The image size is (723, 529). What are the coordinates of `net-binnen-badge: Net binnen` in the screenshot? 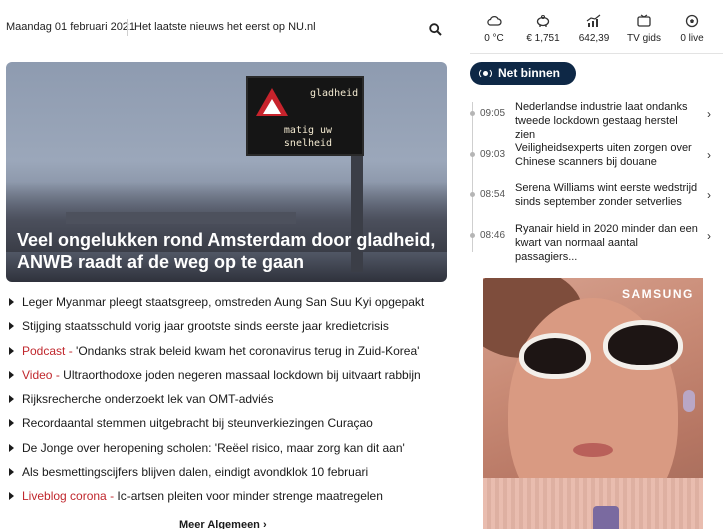 It's located at (523, 73).